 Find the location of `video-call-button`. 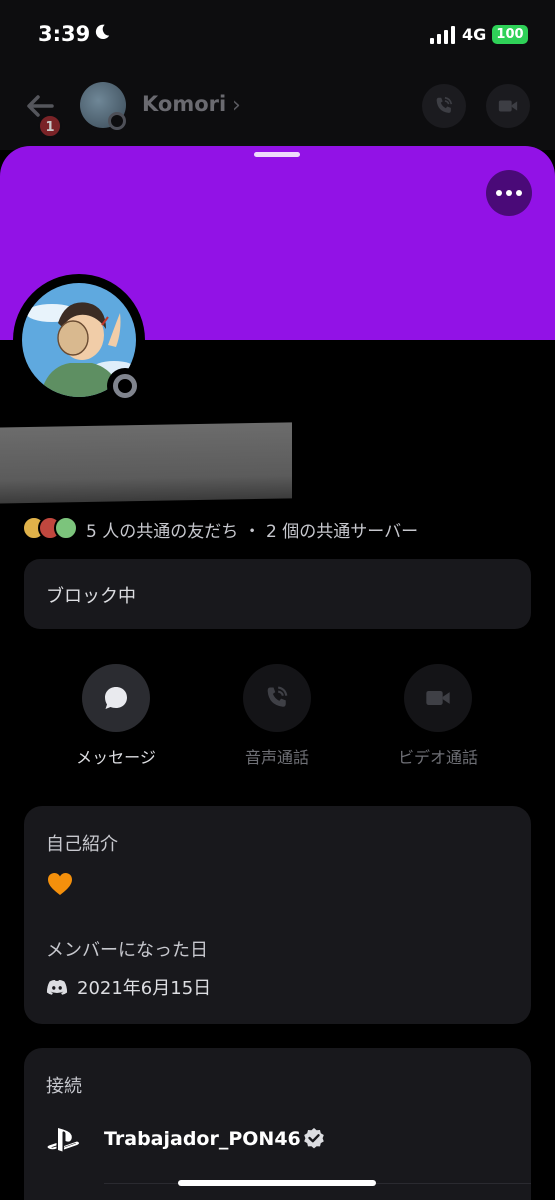

video-call-button is located at coordinates (508, 106).